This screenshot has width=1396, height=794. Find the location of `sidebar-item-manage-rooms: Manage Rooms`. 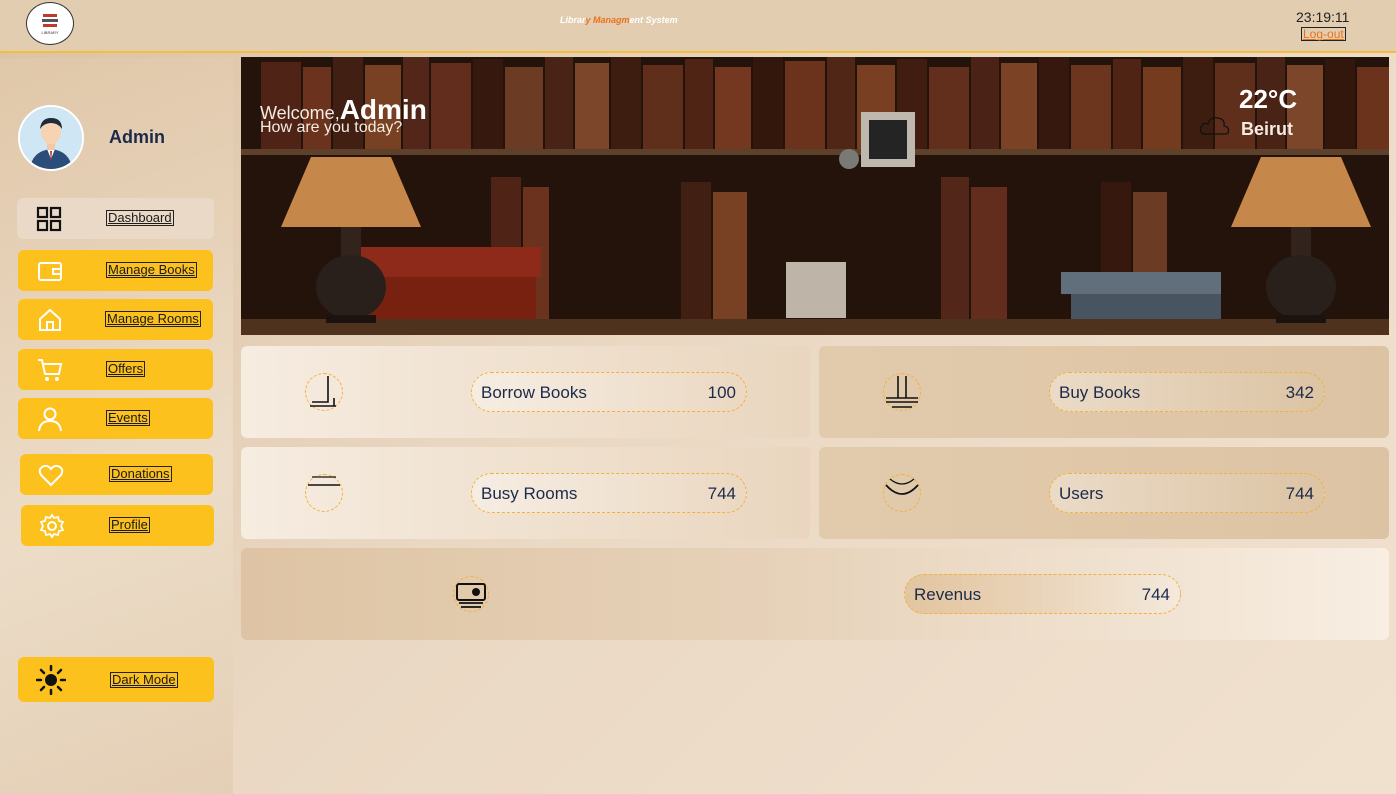

sidebar-item-manage-rooms: Manage Rooms is located at coordinates (115, 319).